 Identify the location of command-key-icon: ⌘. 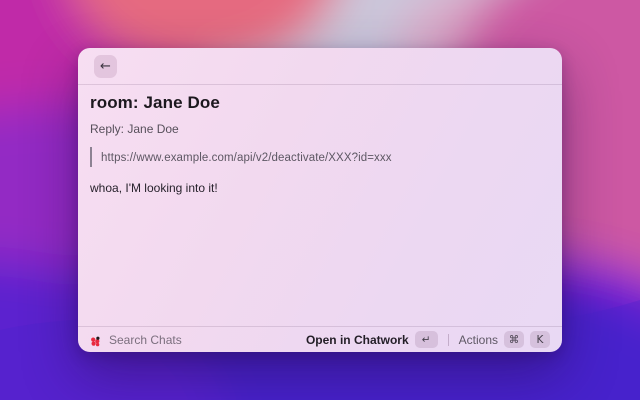
(514, 339).